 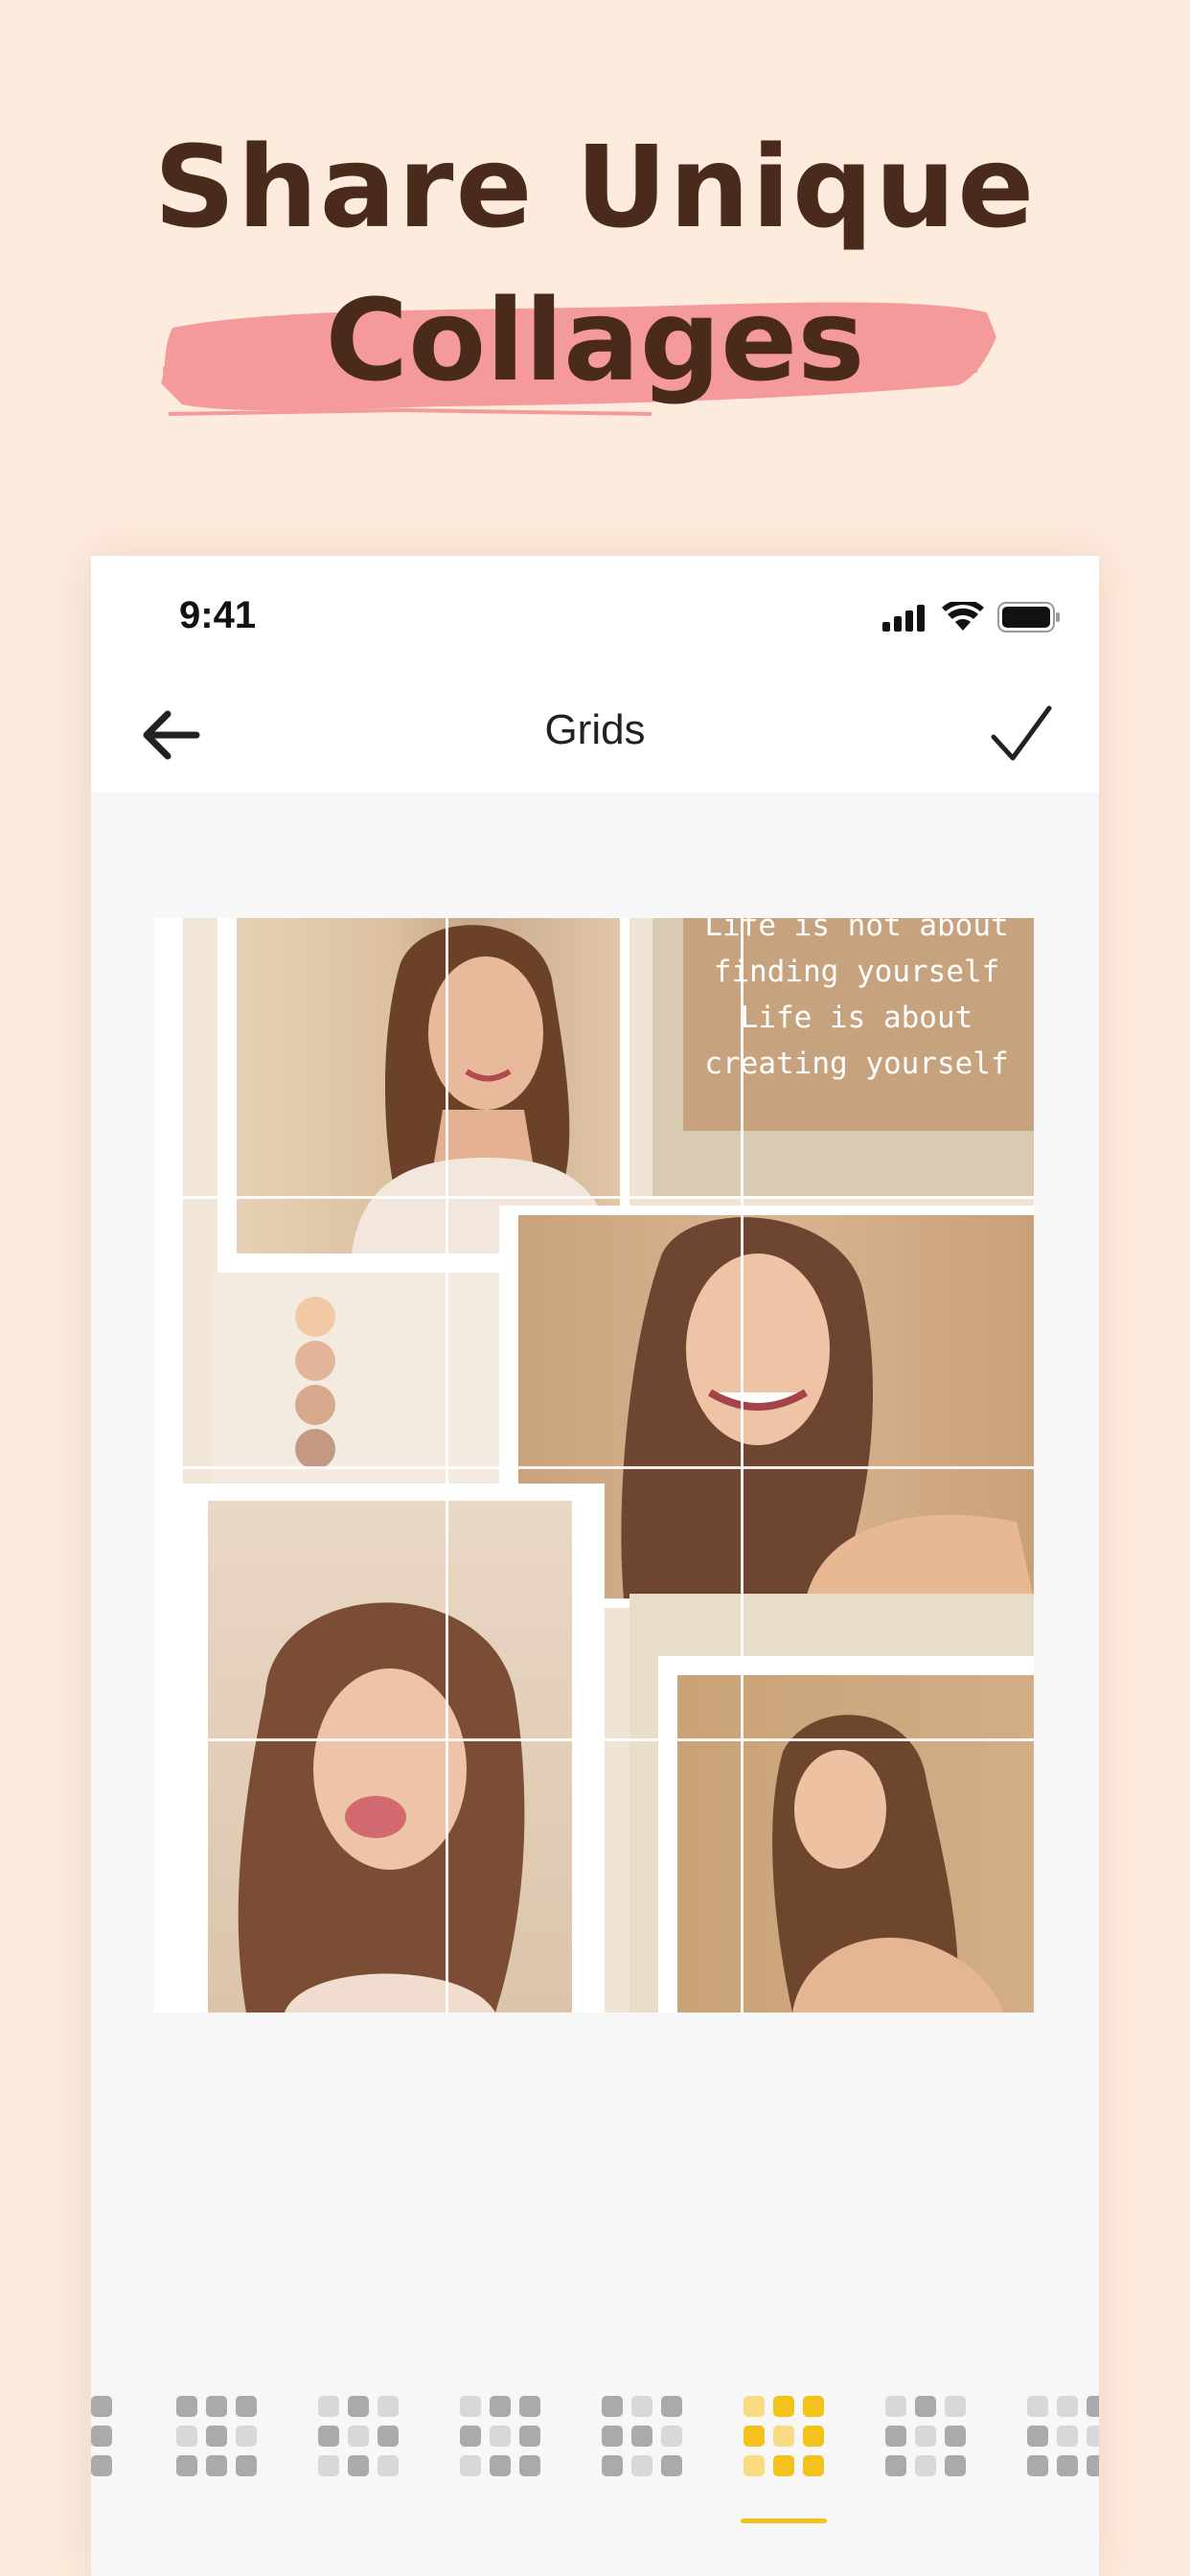 What do you see at coordinates (595, 265) in the screenshot?
I see `headline: Share Unique Collages` at bounding box center [595, 265].